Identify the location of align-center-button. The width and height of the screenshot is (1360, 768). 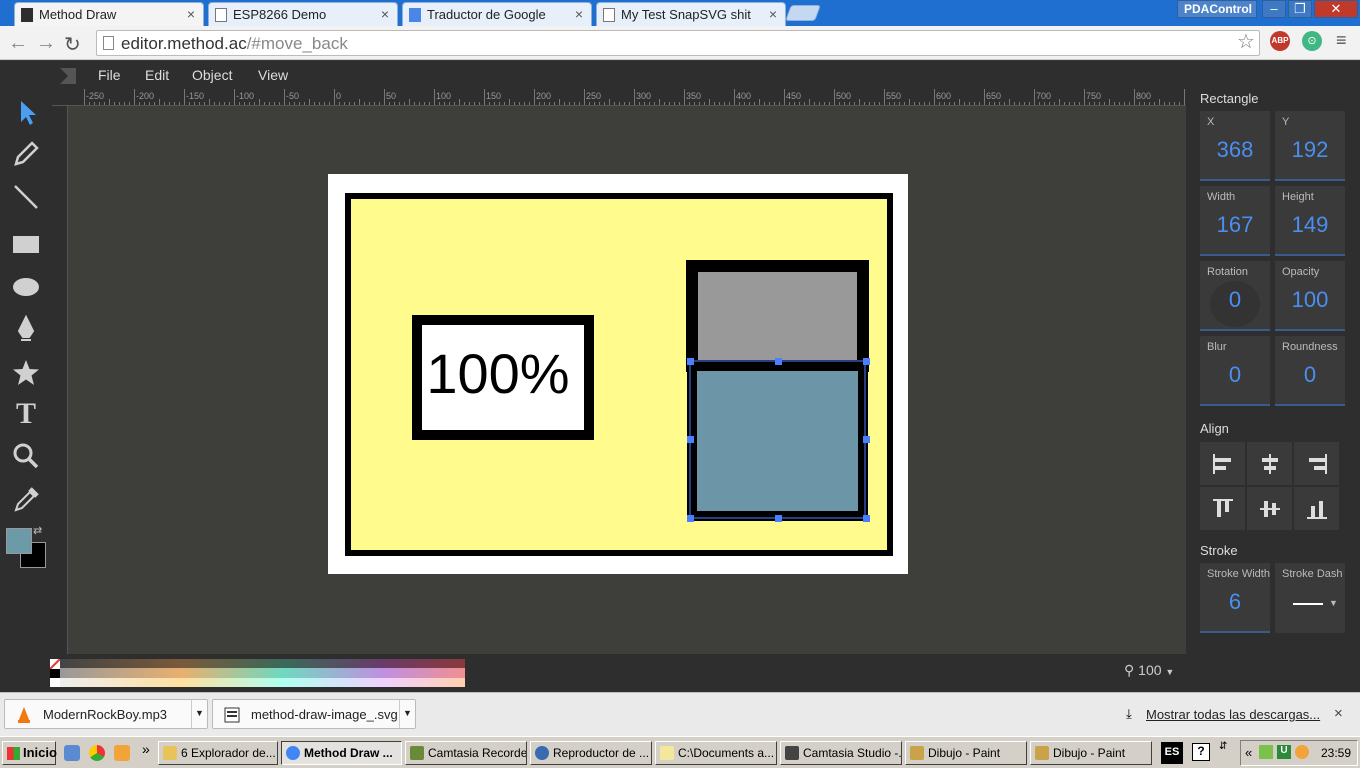
(1269, 463).